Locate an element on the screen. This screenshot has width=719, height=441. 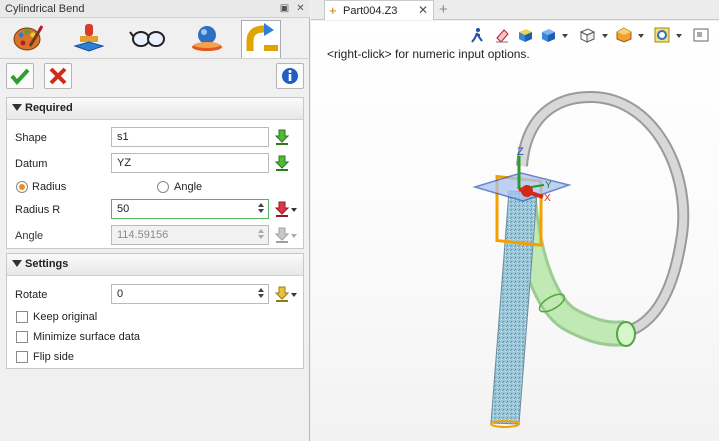
minimize-surface-checkbox is located at coordinates (22, 337).